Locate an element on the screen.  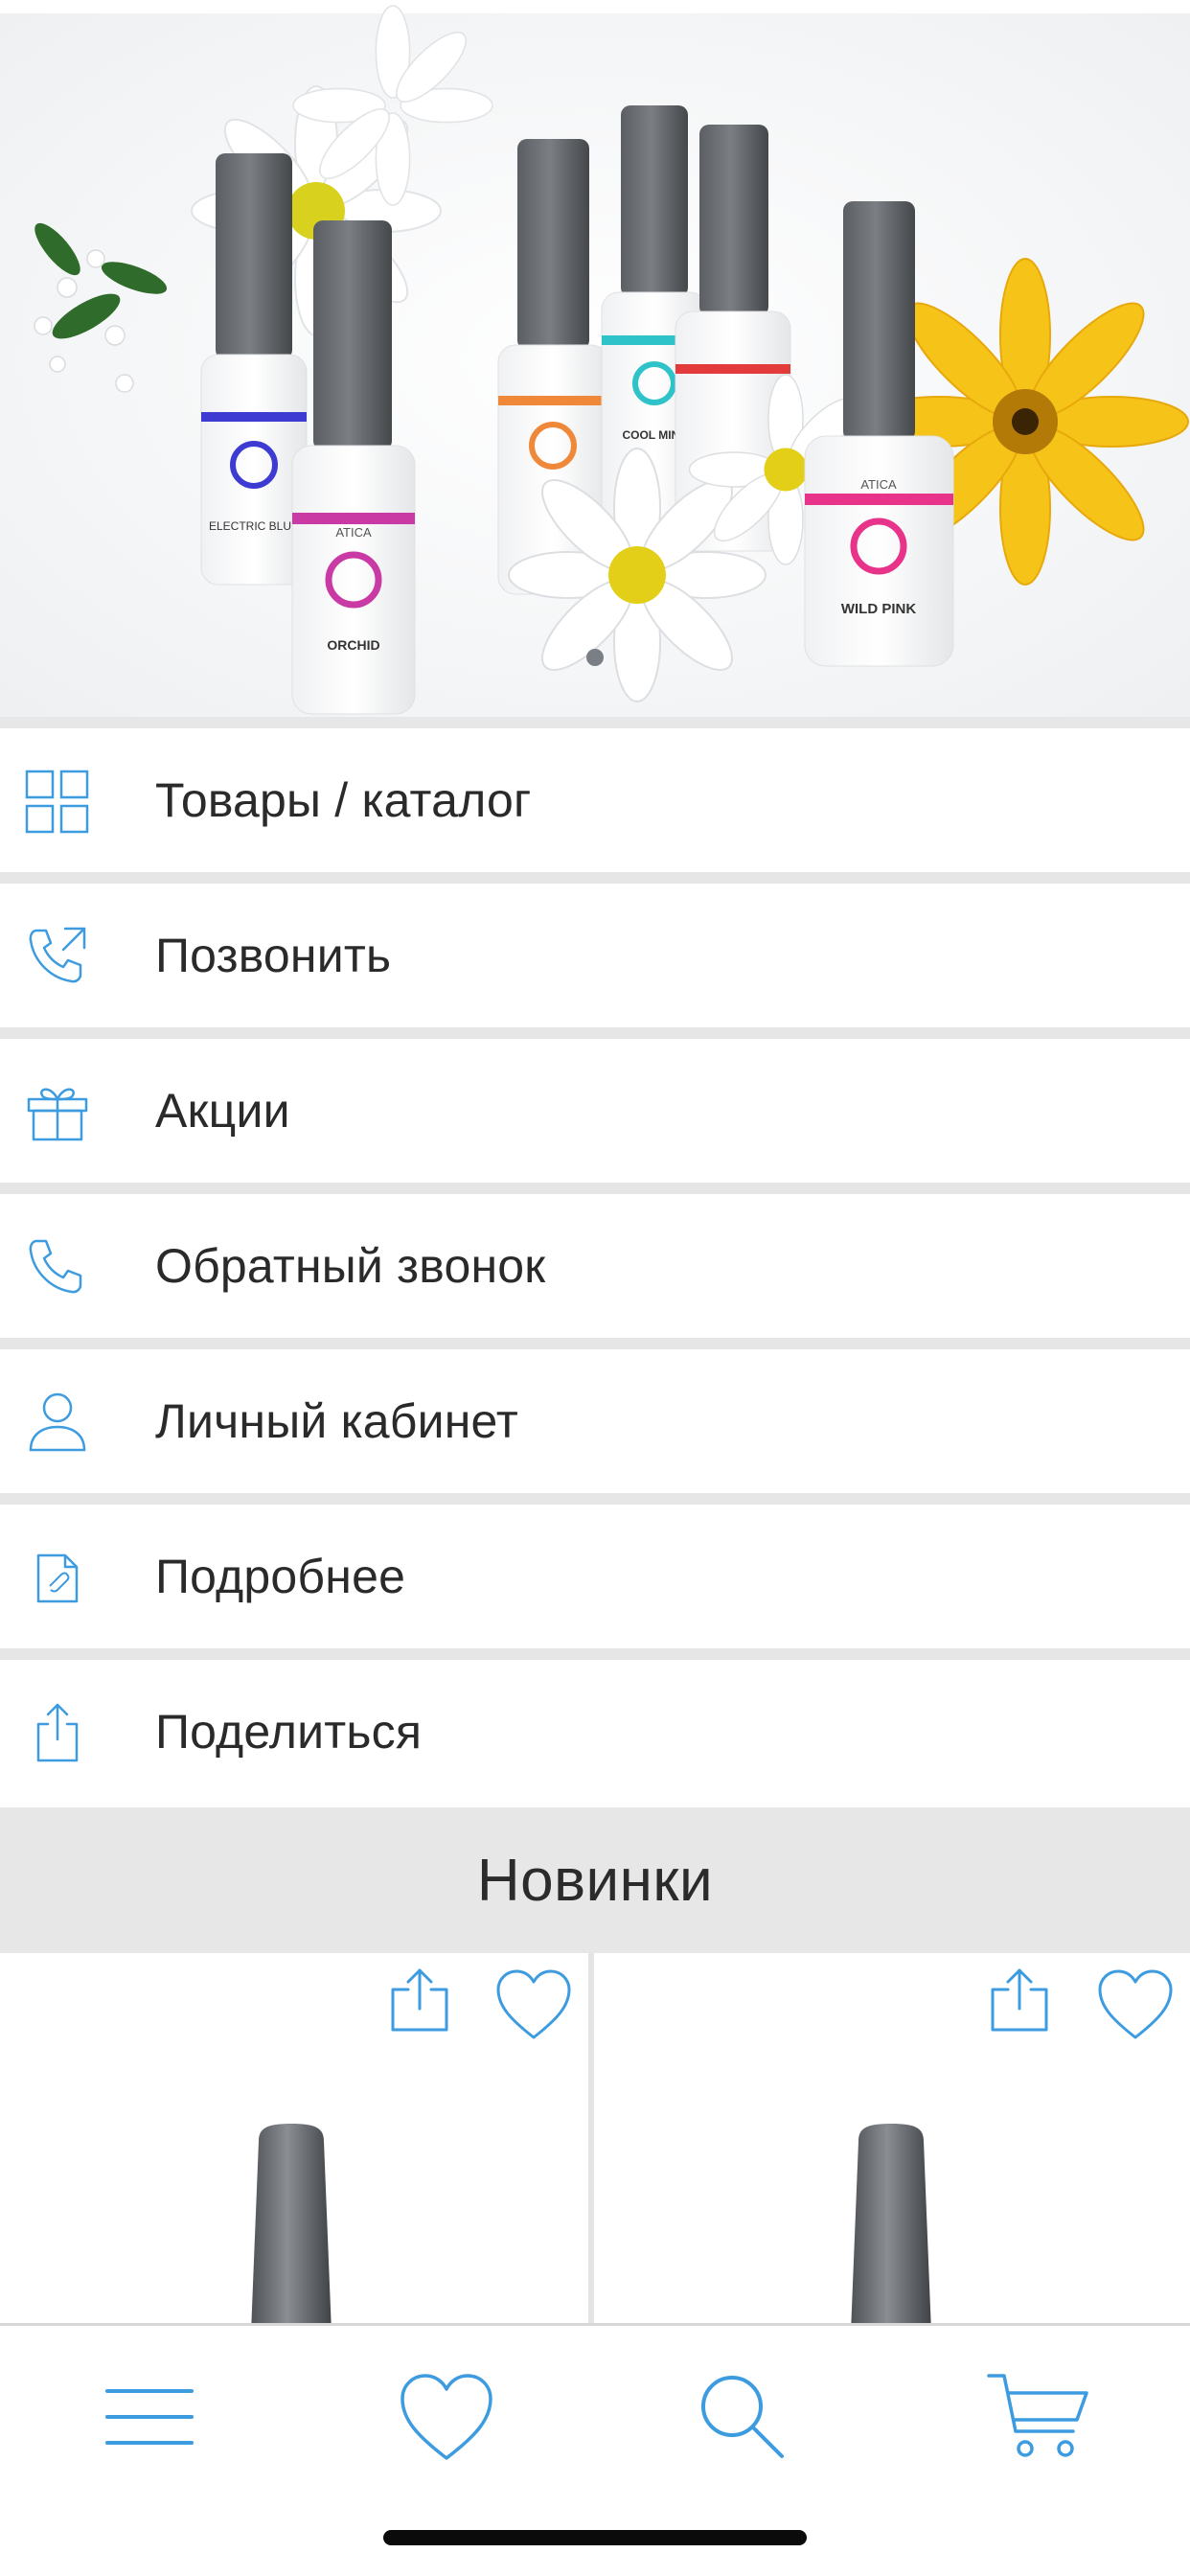
user-icon is located at coordinates (58, 1422).